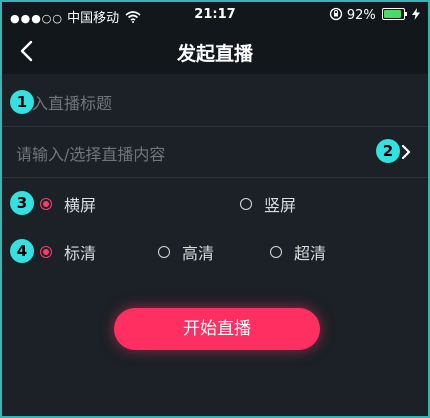 This screenshot has width=430, height=418. I want to click on option-label: 超清, so click(310, 253).